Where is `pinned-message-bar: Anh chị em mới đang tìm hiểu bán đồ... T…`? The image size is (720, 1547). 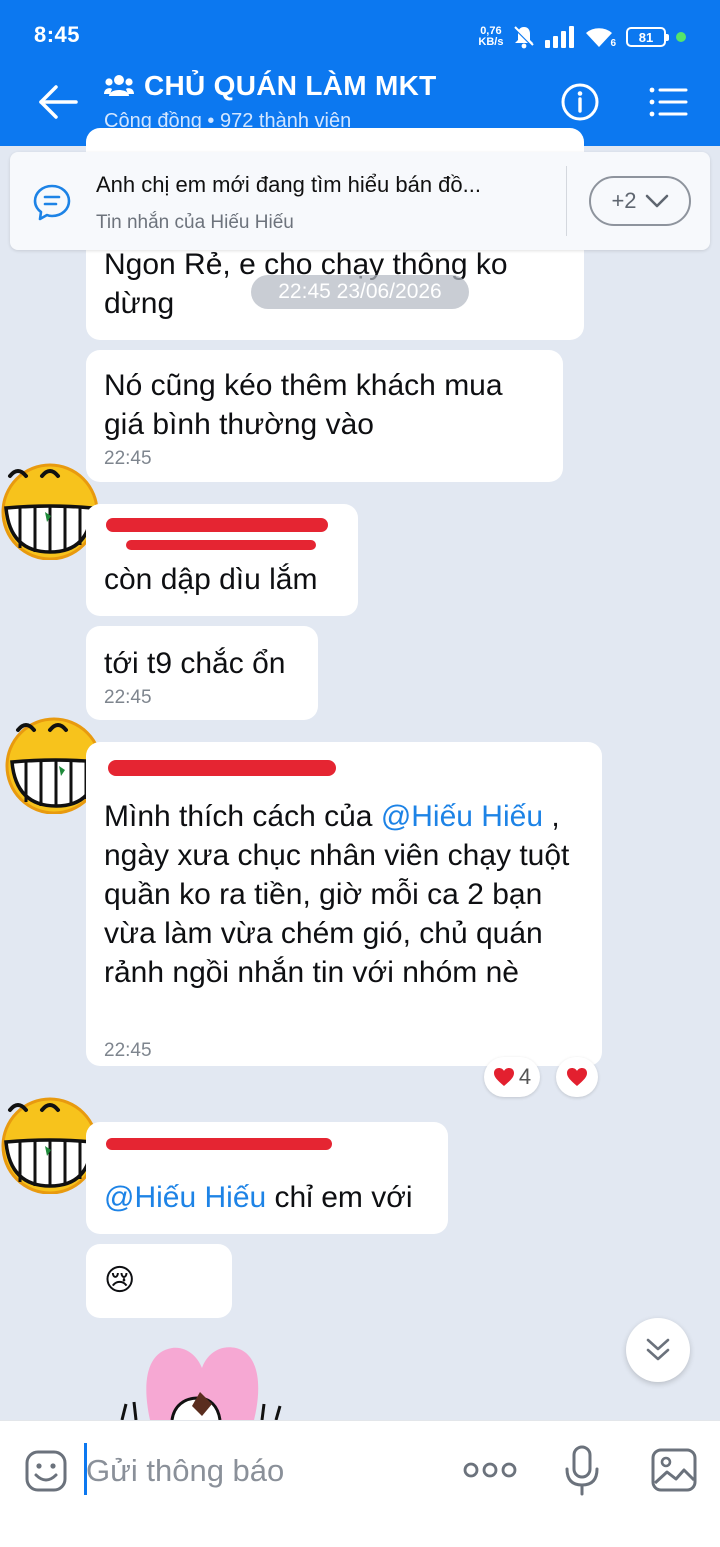 pinned-message-bar: Anh chị em mới đang tìm hiểu bán đồ... T… is located at coordinates (360, 201).